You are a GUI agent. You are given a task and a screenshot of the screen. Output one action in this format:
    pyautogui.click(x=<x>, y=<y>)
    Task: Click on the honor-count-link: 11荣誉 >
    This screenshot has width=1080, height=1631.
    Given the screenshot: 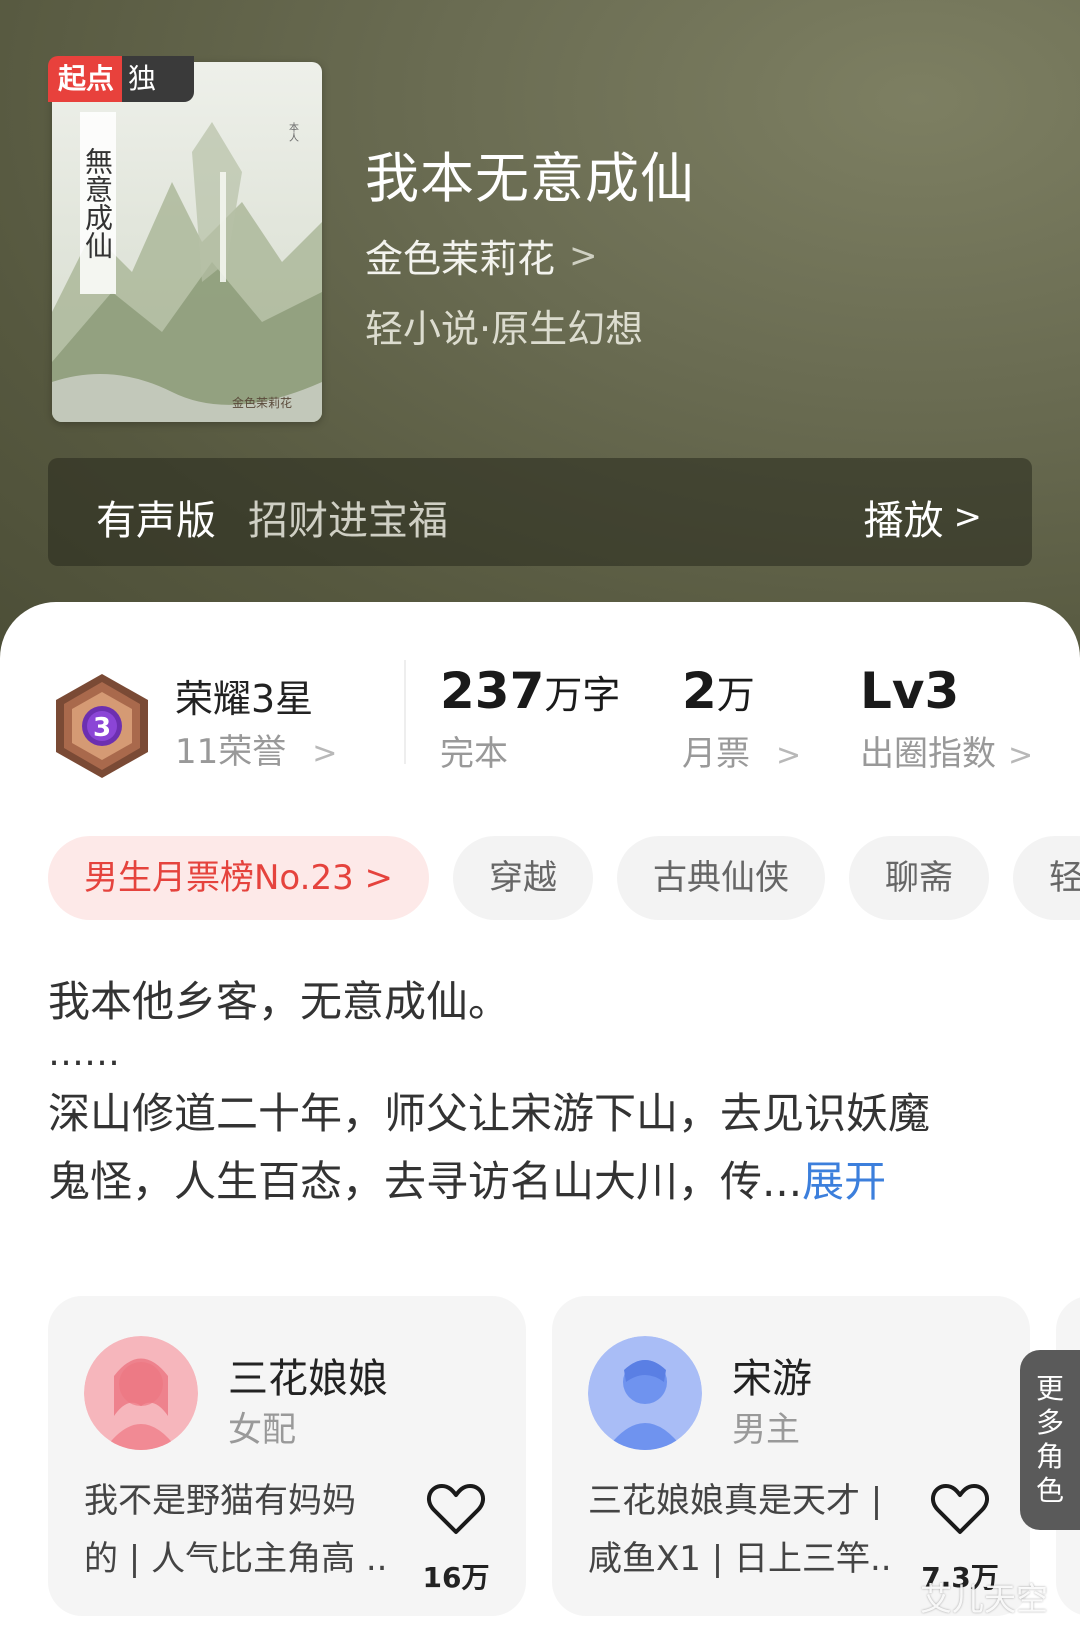 What is the action you would take?
    pyautogui.click(x=256, y=748)
    